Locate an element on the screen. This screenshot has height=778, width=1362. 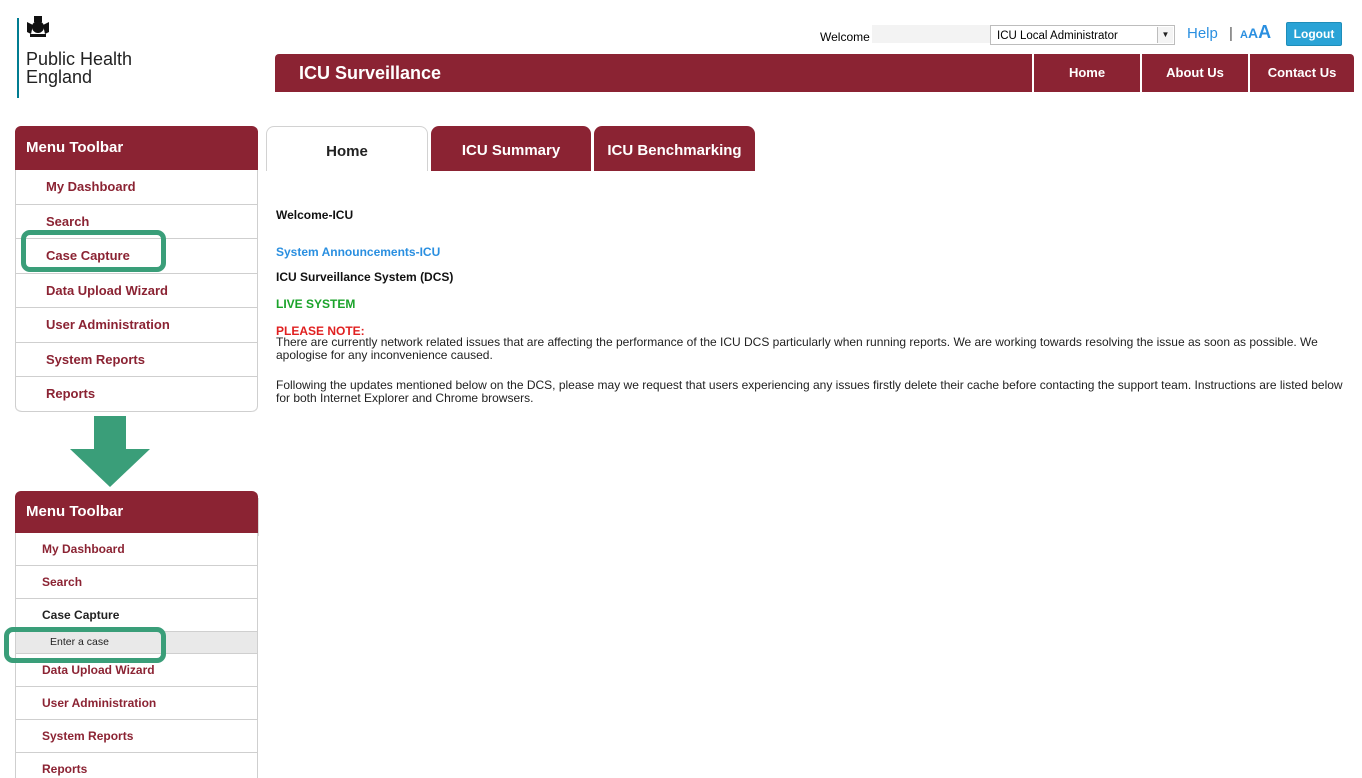
tab-icu-summary: ICU Summary is located at coordinates (511, 148).